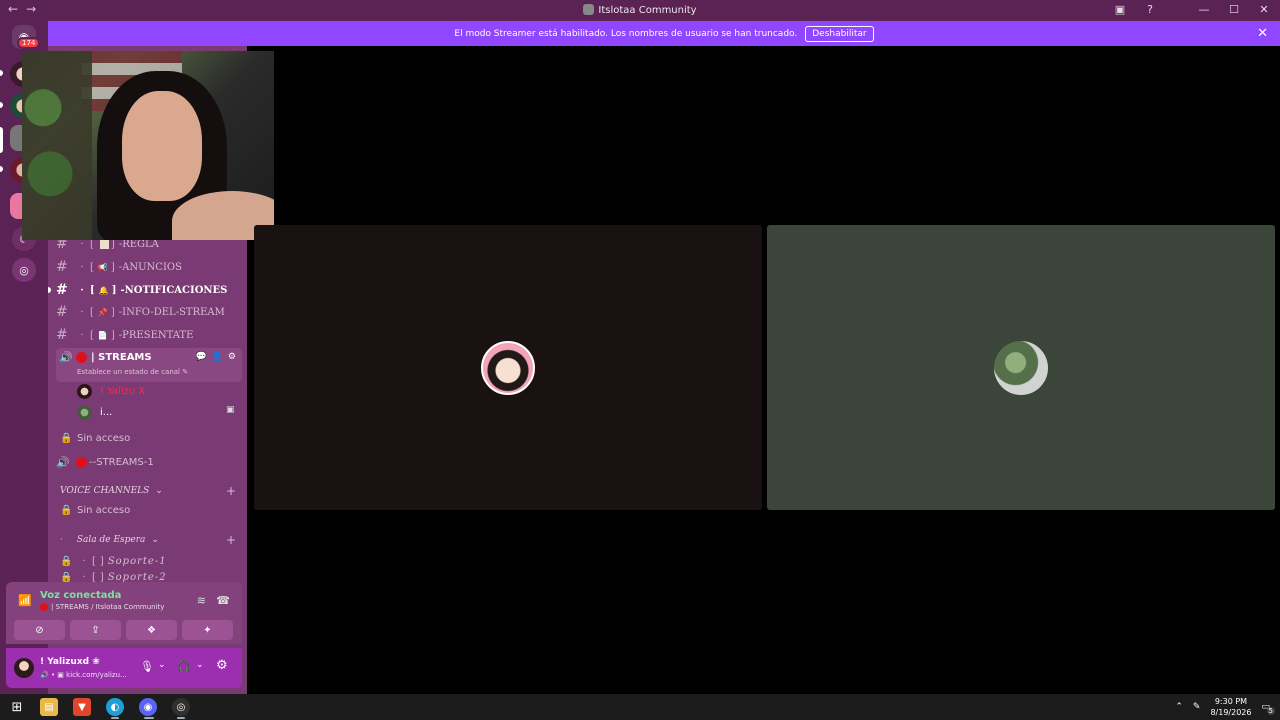 Image resolution: width=1280 pixels, height=720 pixels. What do you see at coordinates (149, 718) in the screenshot?
I see `active-indicator` at bounding box center [149, 718].